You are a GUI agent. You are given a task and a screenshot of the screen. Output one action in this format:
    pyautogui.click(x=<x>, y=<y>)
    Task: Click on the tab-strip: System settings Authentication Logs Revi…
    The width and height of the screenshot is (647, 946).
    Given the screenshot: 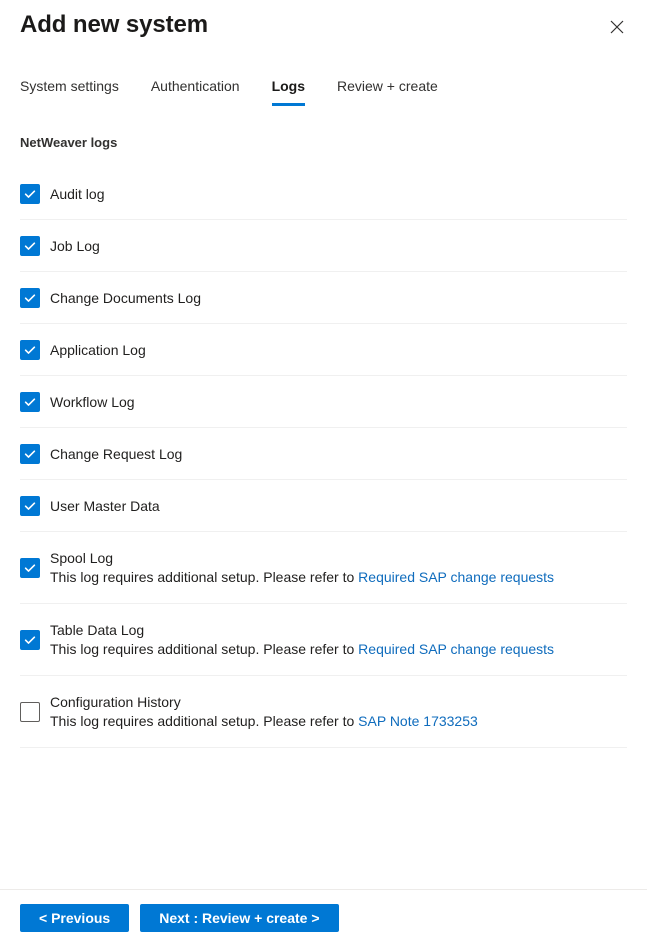 What is the action you would take?
    pyautogui.click(x=323, y=93)
    